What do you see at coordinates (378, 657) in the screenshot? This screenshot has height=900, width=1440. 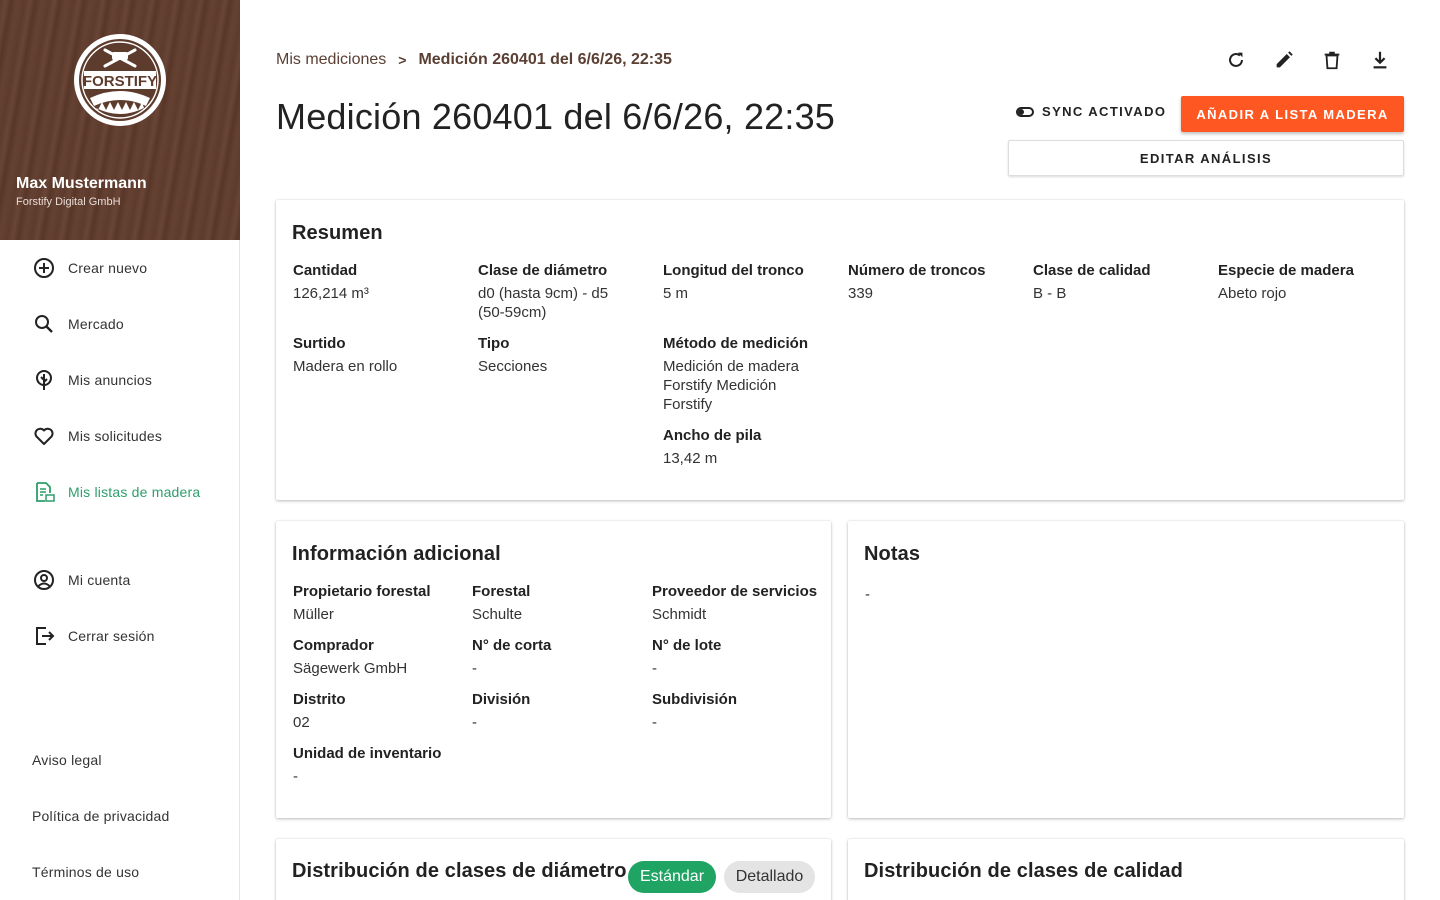 I see `field-comprador: Comprador Sägewerk GmbH` at bounding box center [378, 657].